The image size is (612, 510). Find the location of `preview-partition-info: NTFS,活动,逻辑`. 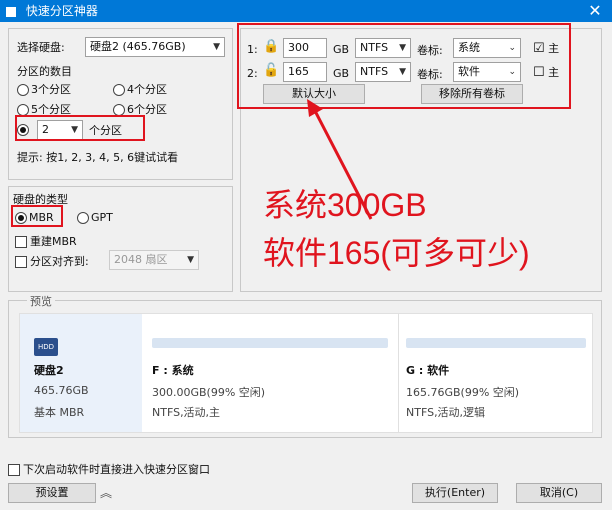

preview-partition-info: NTFS,活动,逻辑 is located at coordinates (446, 412).